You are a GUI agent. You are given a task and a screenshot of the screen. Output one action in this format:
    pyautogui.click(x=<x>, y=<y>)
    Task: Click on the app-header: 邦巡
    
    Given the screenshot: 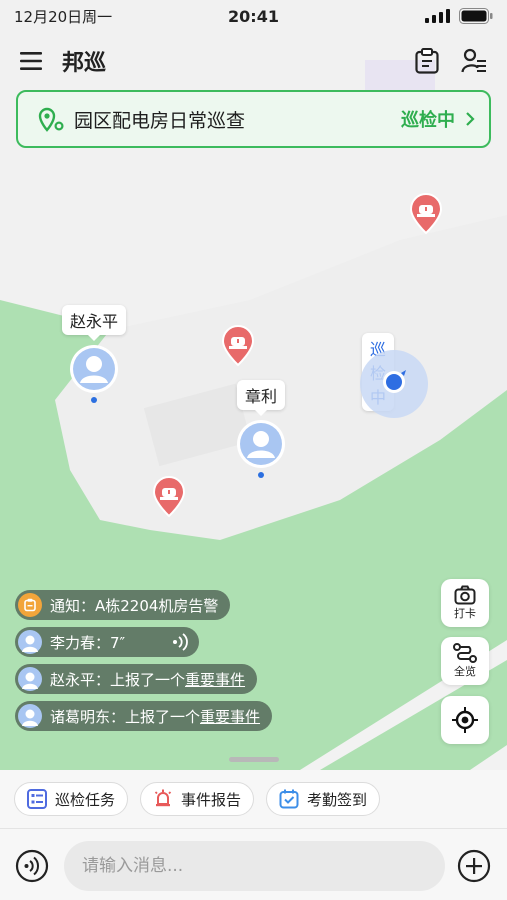 What is the action you would take?
    pyautogui.click(x=253, y=61)
    